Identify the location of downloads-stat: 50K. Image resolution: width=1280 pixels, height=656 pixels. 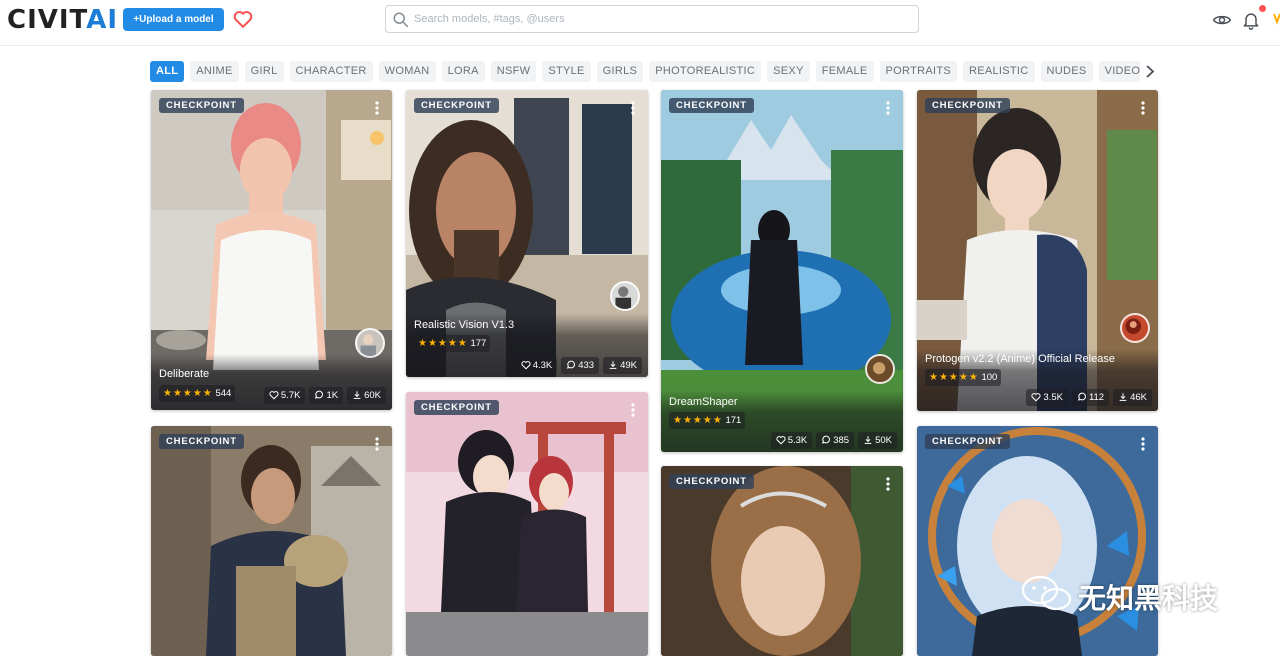
(877, 440).